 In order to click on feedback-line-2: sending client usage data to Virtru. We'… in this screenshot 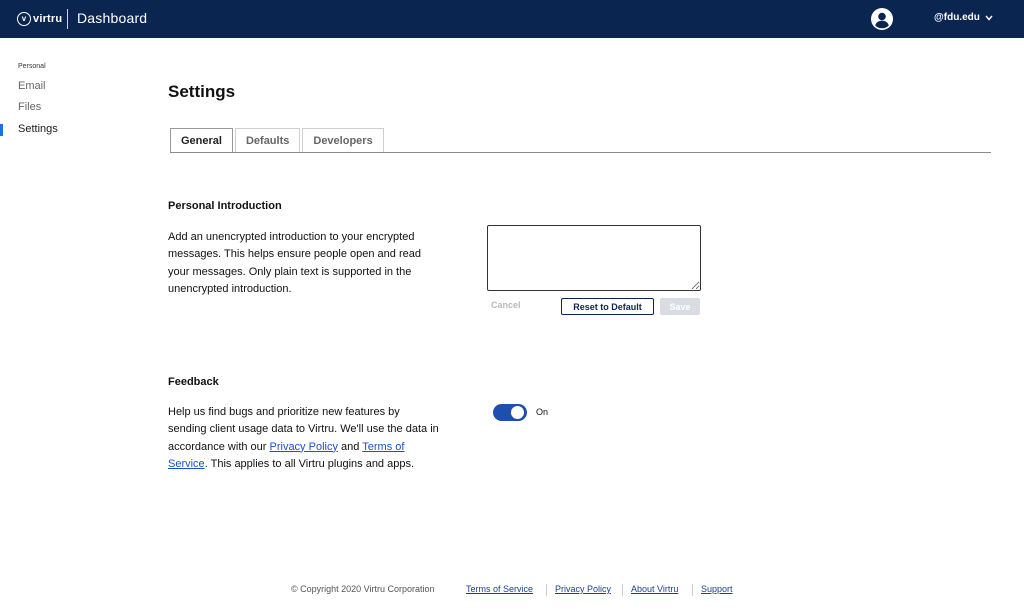, I will do `click(303, 429)`.